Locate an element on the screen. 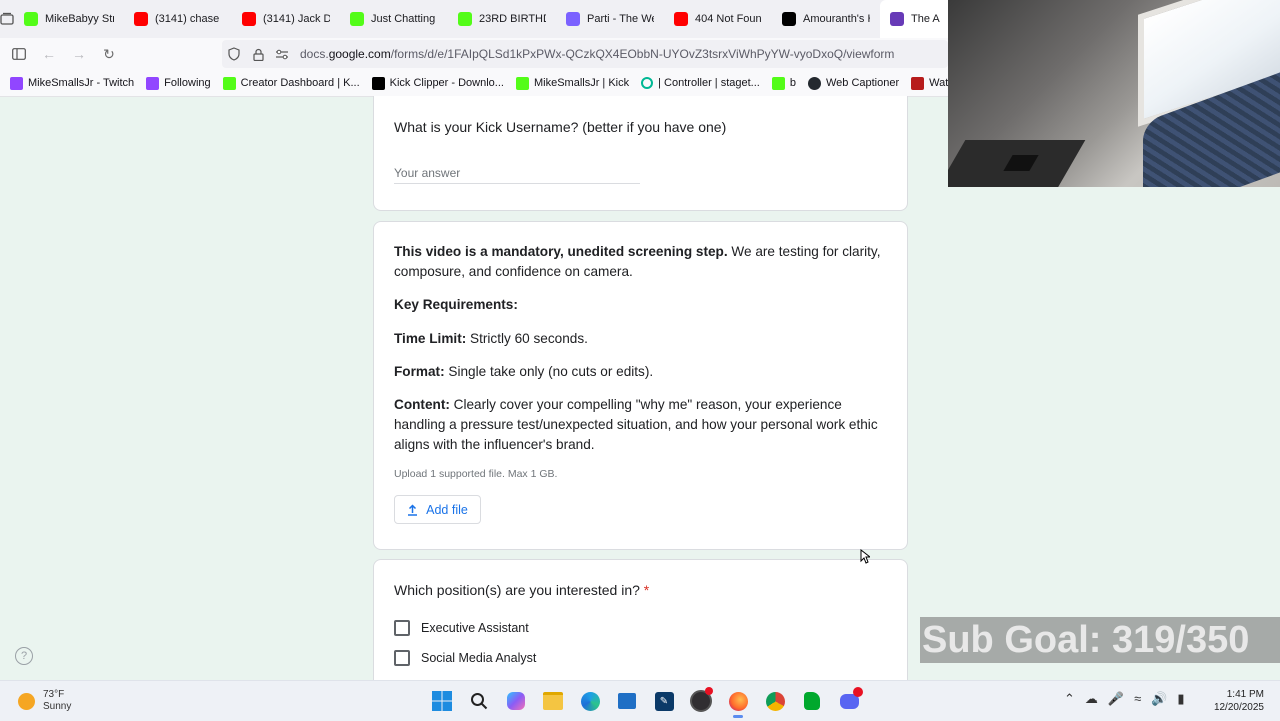 The height and width of the screenshot is (721, 1280). browser-tab: Parti - The Web is located at coordinates (610, 19).